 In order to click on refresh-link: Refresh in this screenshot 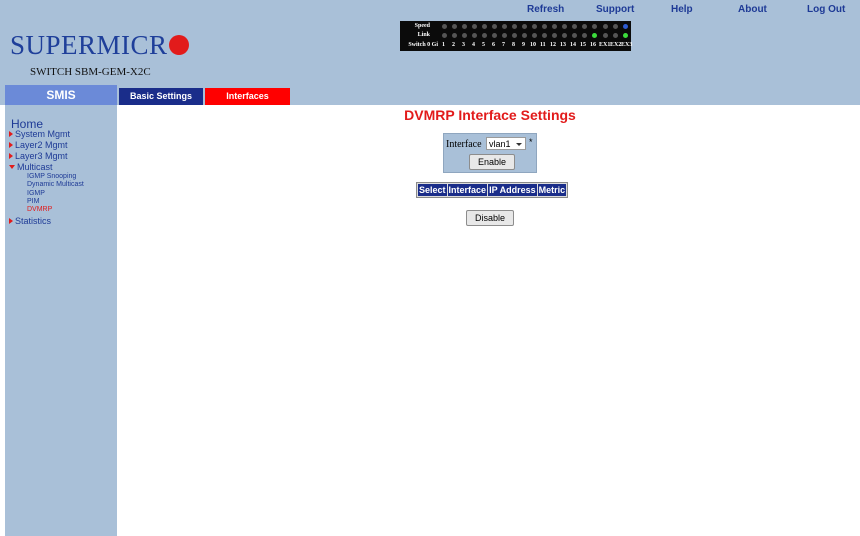, I will do `click(545, 9)`.